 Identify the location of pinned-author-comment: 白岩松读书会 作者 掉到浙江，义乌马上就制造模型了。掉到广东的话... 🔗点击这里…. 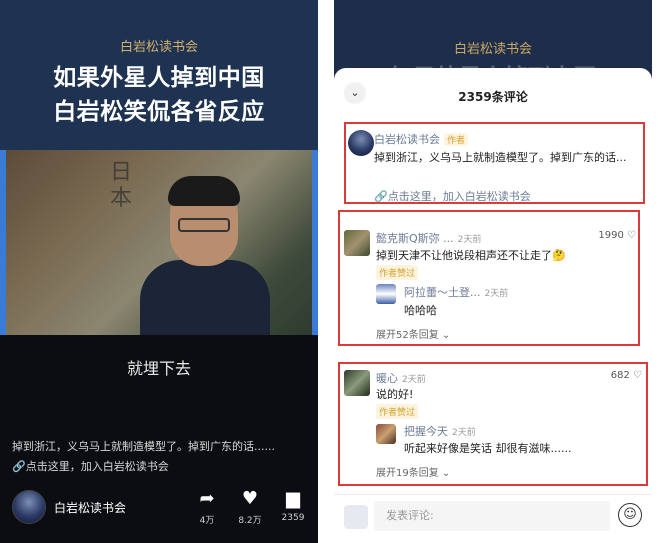
(494, 163).